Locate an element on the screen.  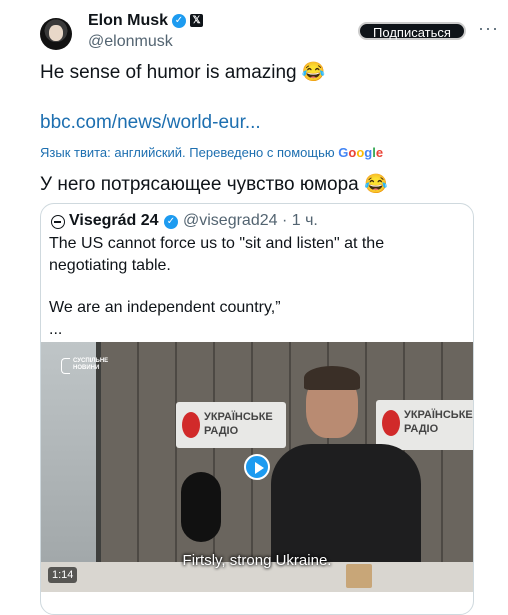
quote-author-handle: @visegrad24 · 1 ч. is located at coordinates (250, 221).